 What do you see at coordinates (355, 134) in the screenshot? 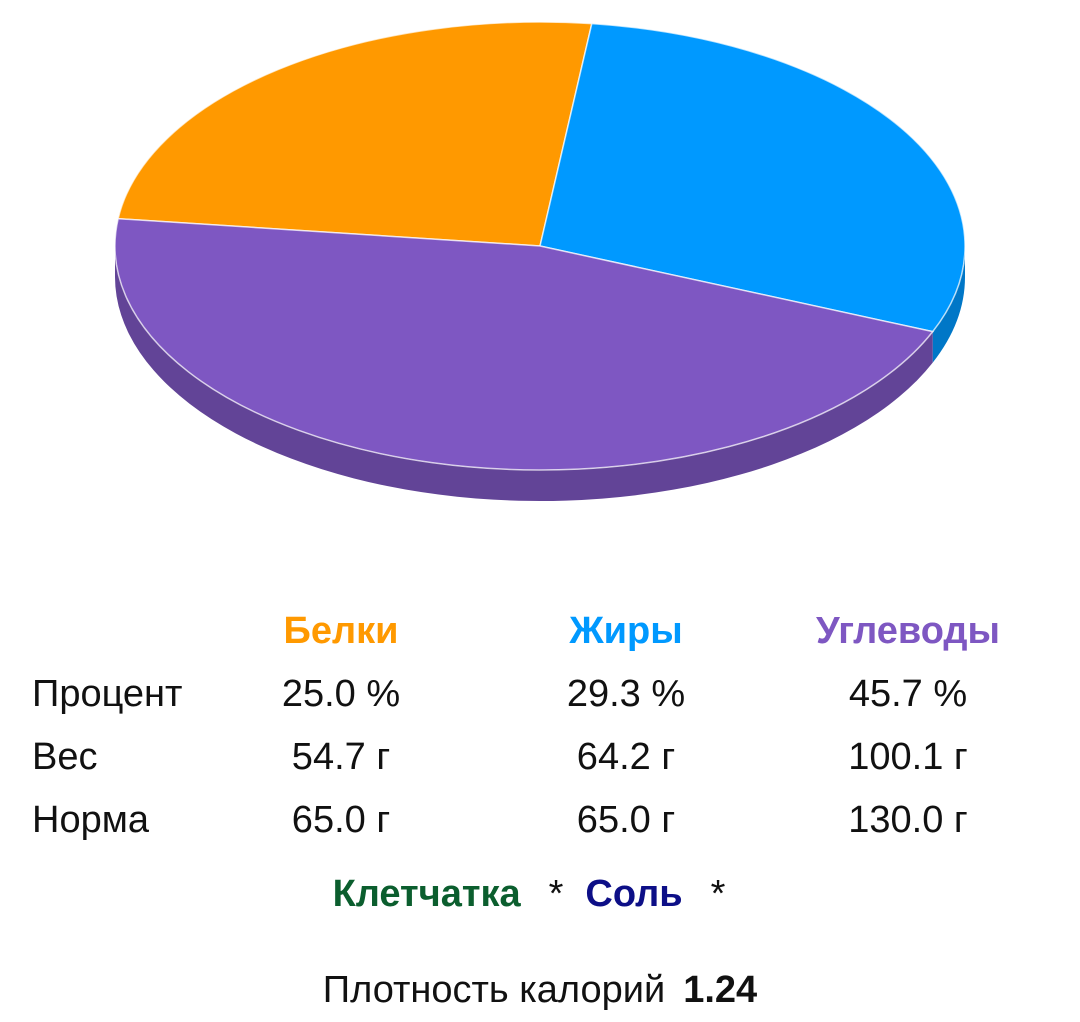
I see `pie-slice-protein` at bounding box center [355, 134].